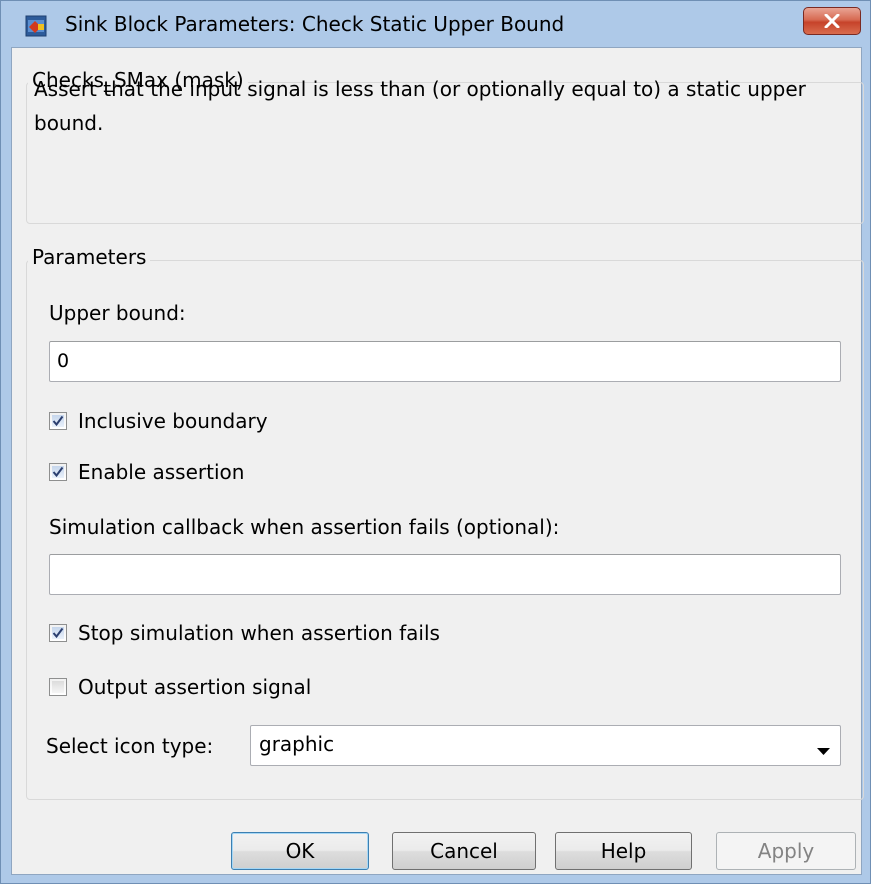  I want to click on inclusive-boundary-checkbox, so click(58, 421).